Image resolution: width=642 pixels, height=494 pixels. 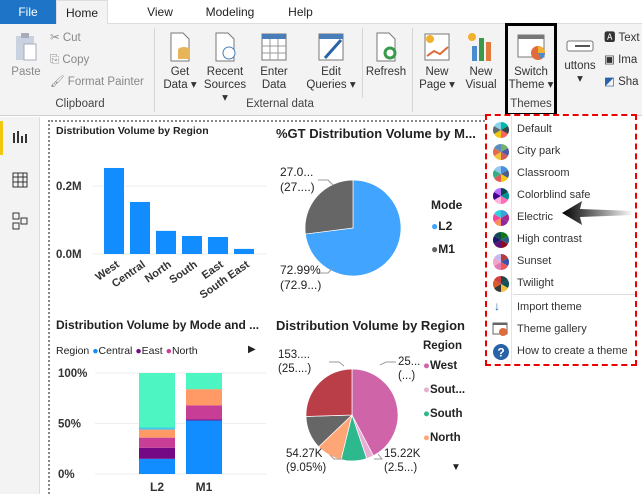 What do you see at coordinates (561, 130) in the screenshot?
I see `menu-item-theme: Default` at bounding box center [561, 130].